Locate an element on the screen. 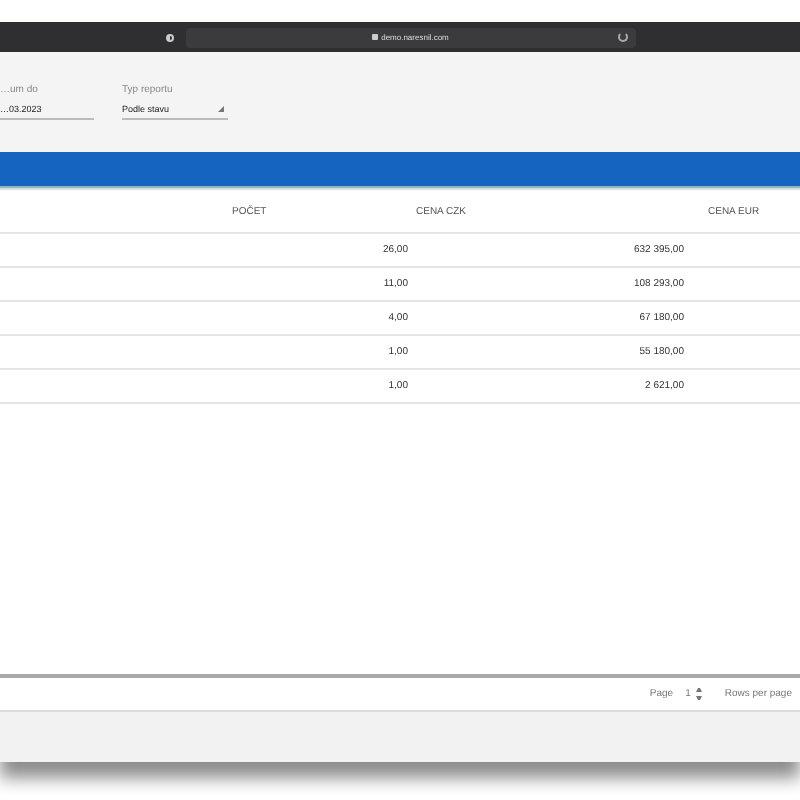 The height and width of the screenshot is (800, 800). lock-icon is located at coordinates (374, 37).